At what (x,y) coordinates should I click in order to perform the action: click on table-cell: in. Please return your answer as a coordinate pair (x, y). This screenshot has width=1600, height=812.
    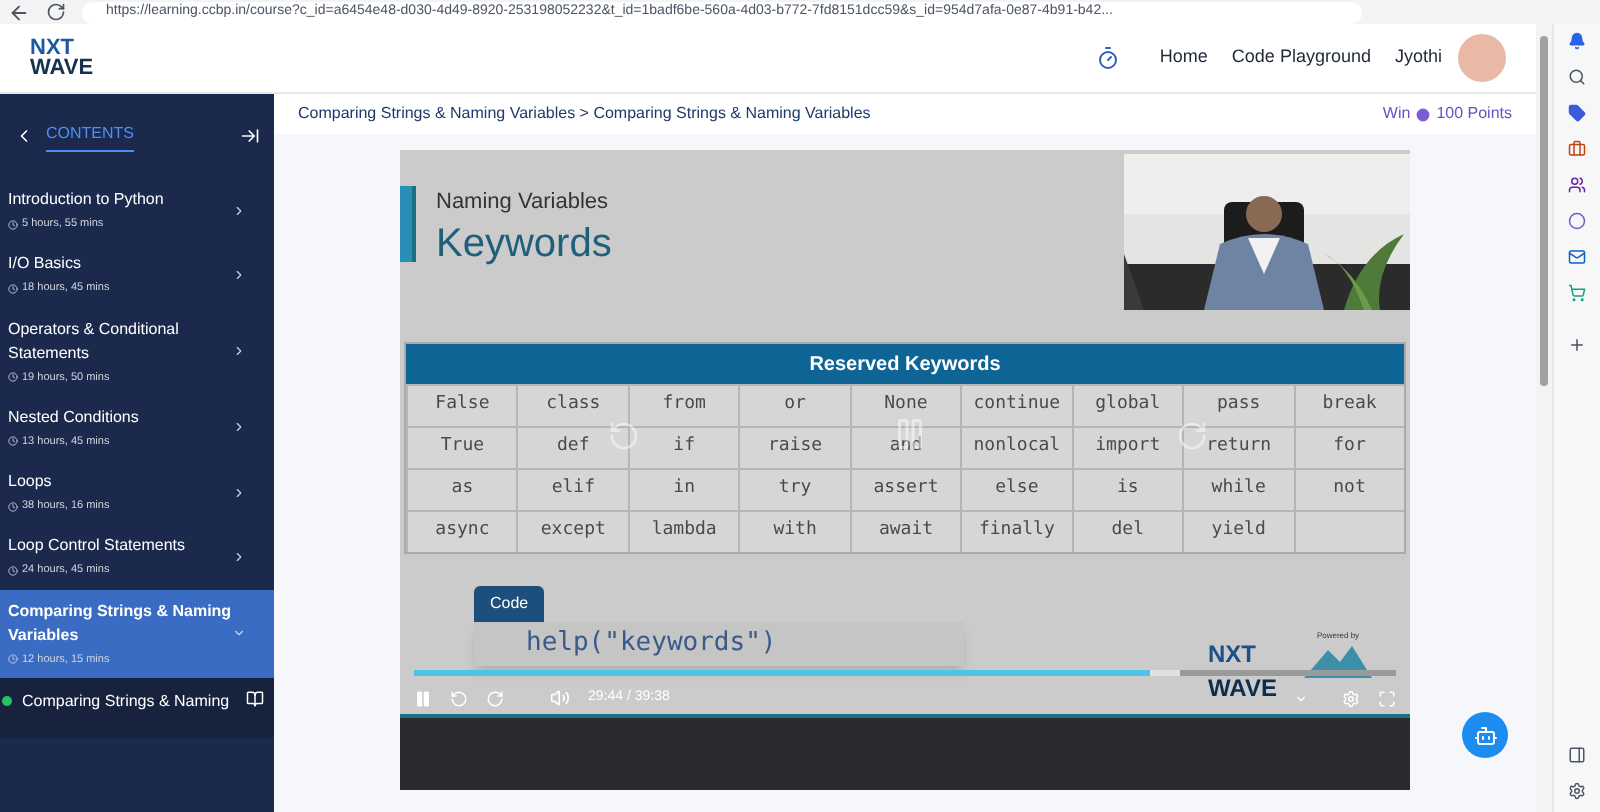
    Looking at the image, I should click on (683, 489).